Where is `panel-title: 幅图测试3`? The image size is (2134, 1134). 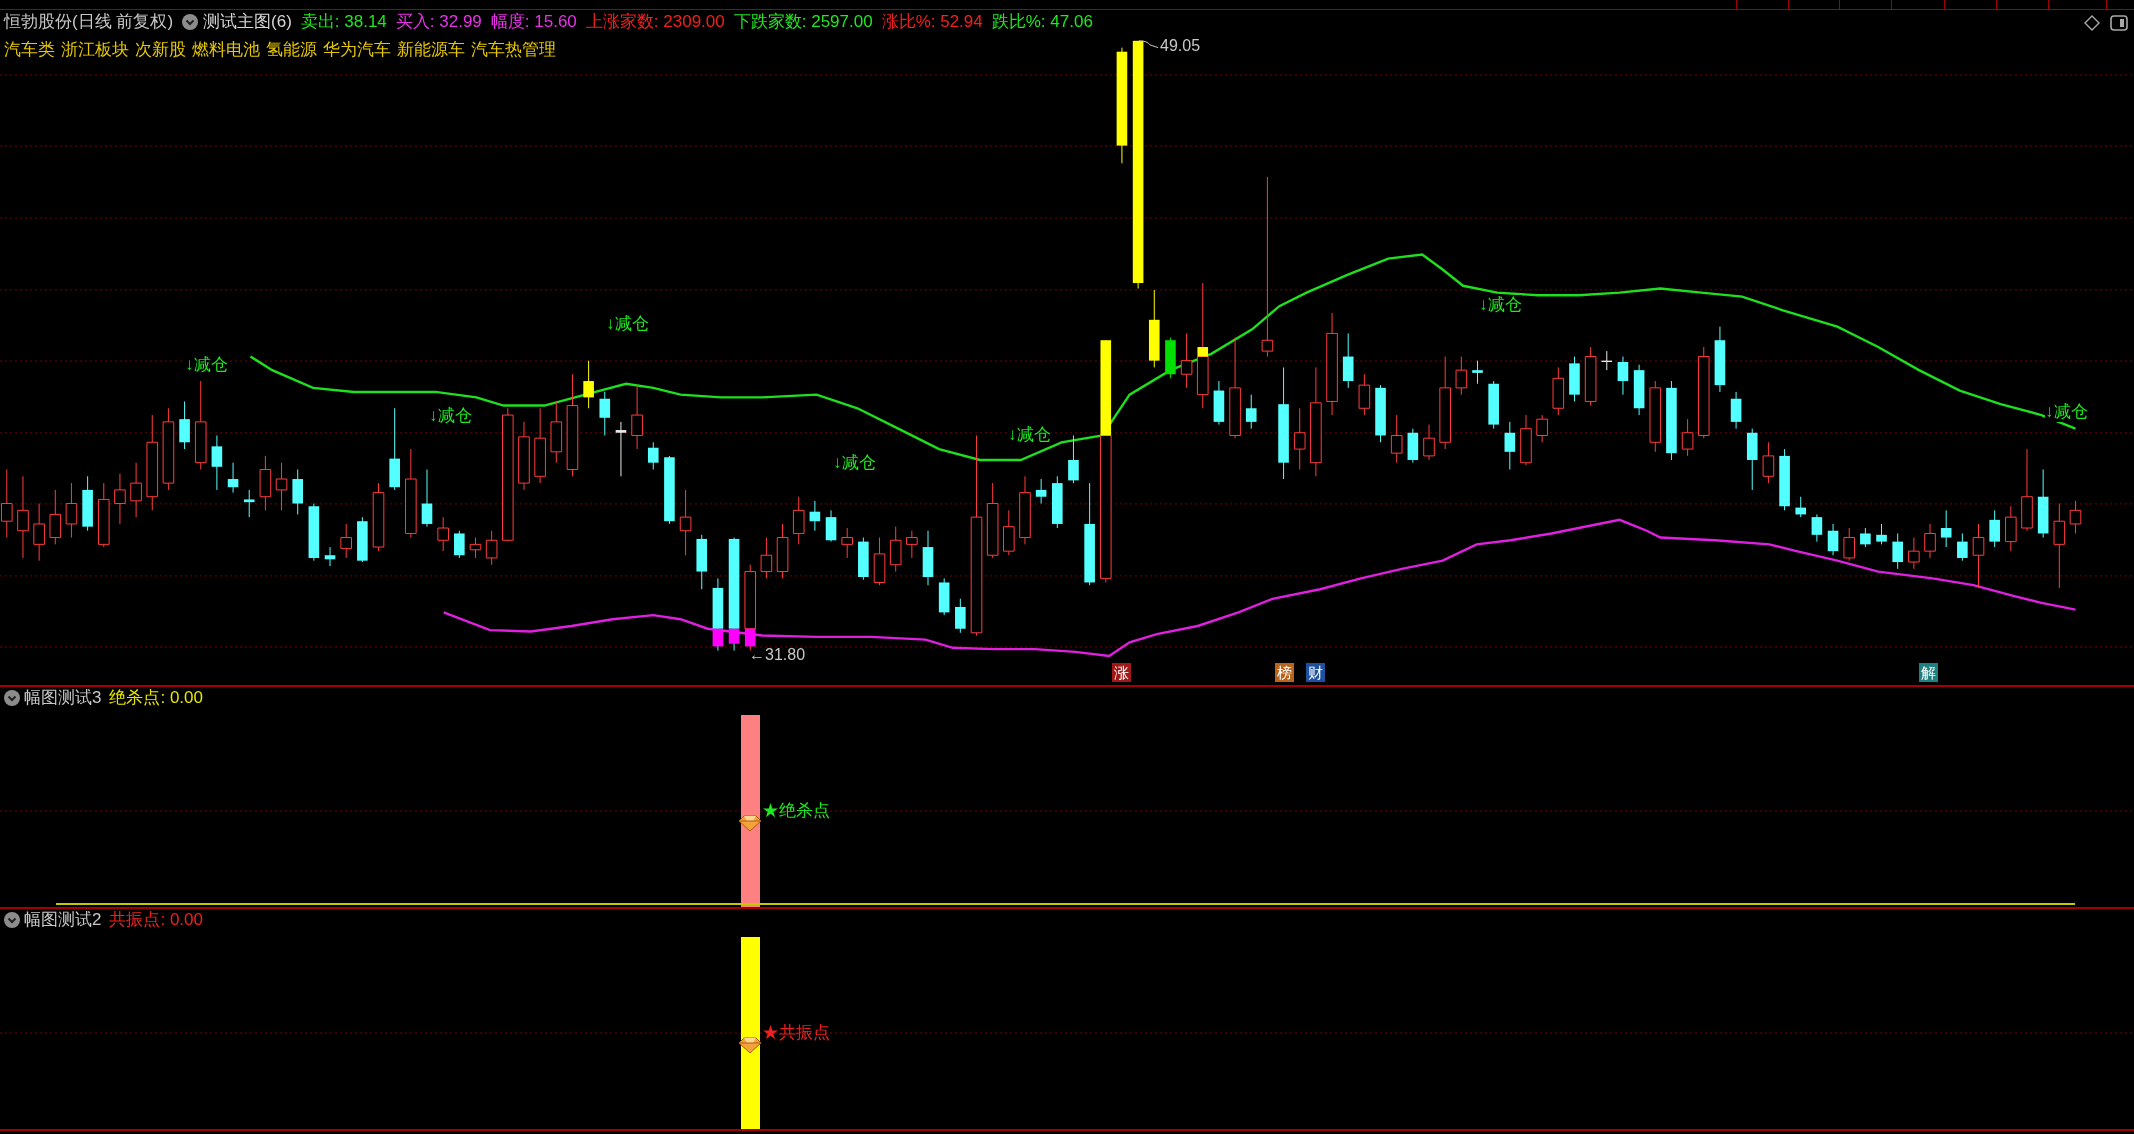
panel-title: 幅图测试3 is located at coordinates (63, 698).